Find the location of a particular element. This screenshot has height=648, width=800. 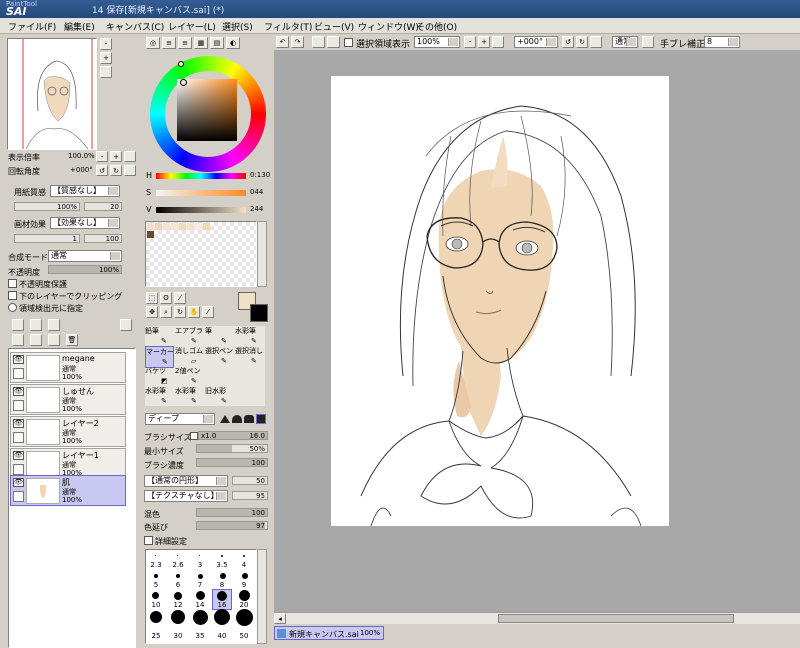

paper-texture-select: 【質感なし】 is located at coordinates (85, 191).